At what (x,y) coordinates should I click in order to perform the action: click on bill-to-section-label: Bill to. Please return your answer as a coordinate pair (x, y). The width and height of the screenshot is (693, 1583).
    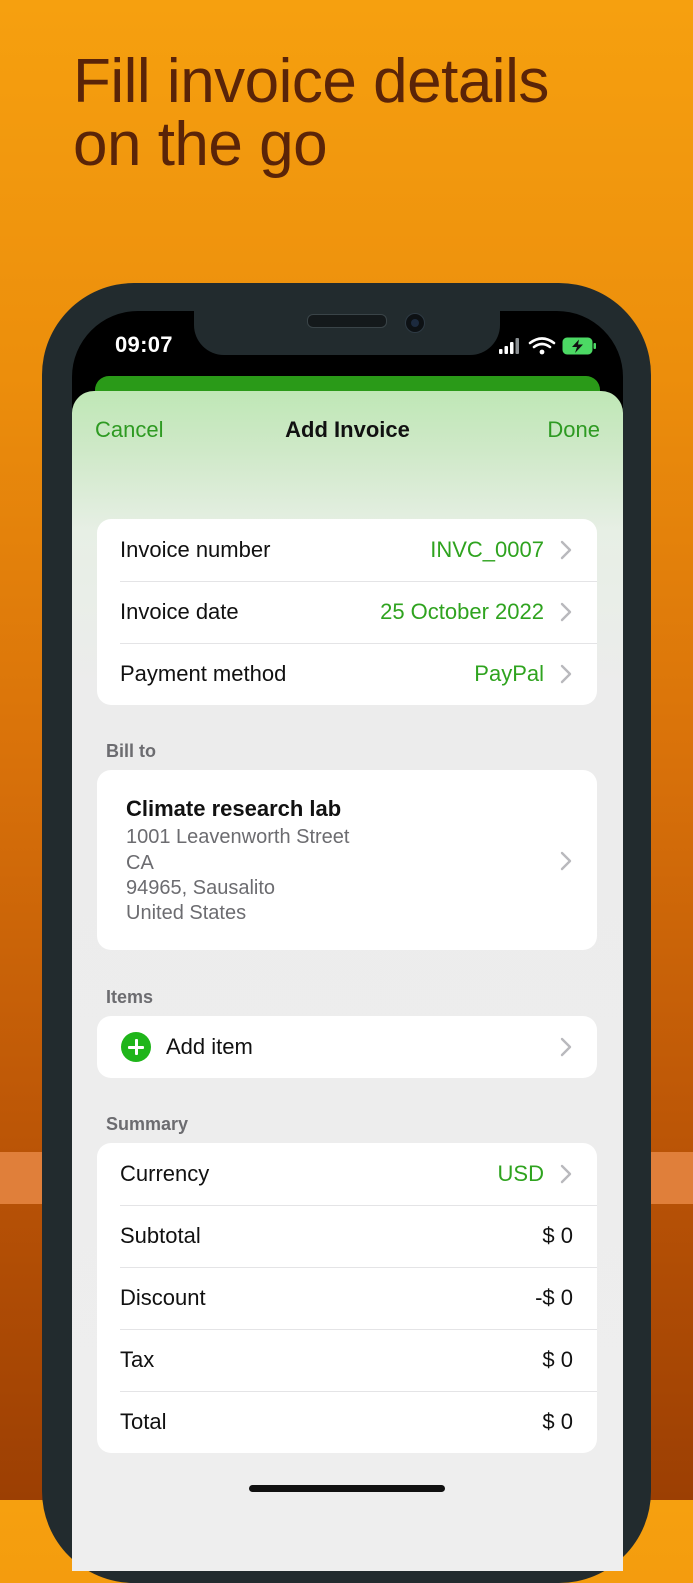
    Looking at the image, I should click on (131, 751).